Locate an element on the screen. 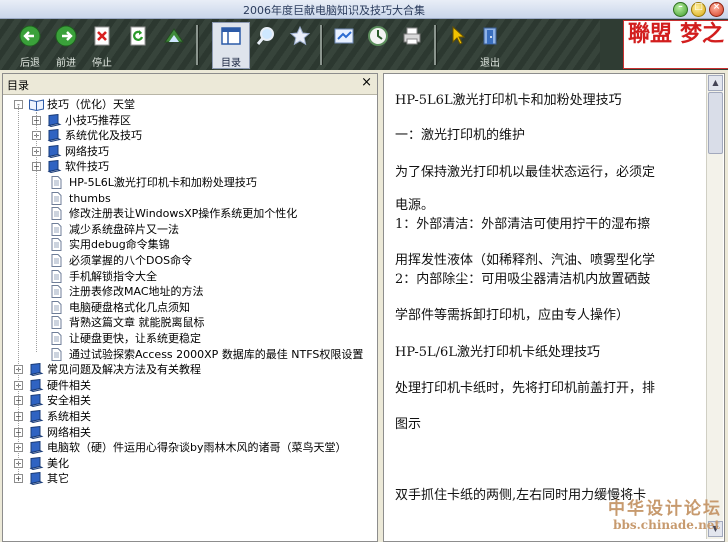  tree-connector is located at coordinates (36, 232).